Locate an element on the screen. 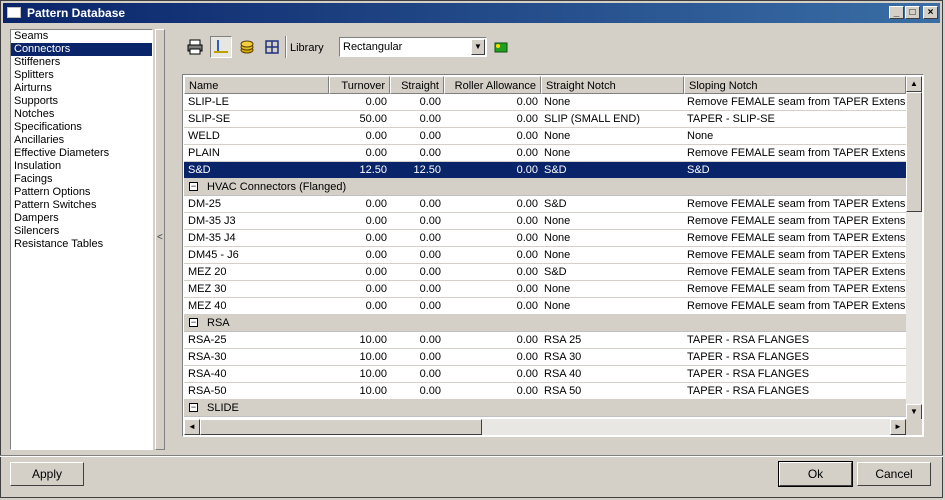  sidebar-item: Pattern Switches is located at coordinates (81, 205).